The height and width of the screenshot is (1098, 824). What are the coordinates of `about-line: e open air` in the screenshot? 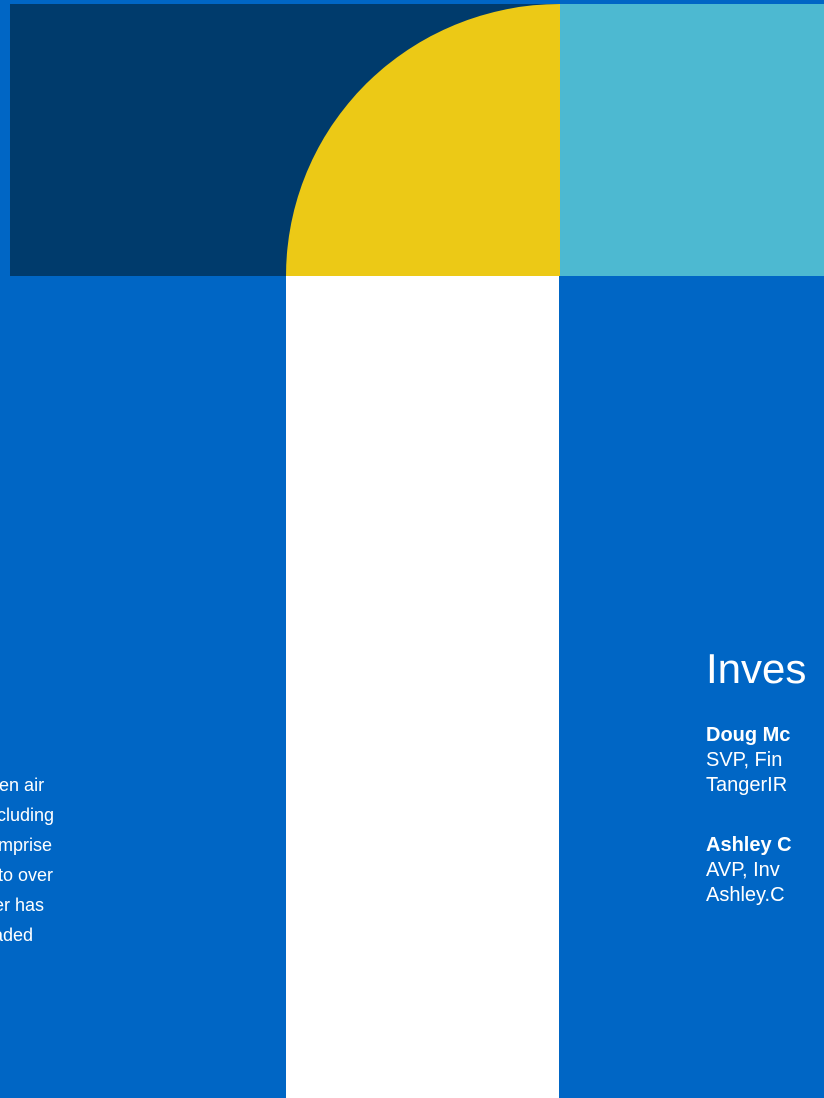 It's located at (22, 785).